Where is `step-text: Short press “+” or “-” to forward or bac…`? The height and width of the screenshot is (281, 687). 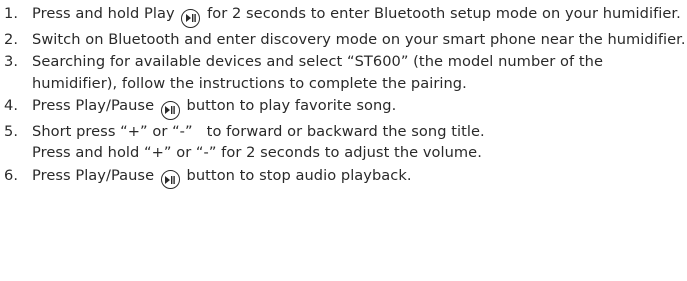 step-text: Short press “+” or “-” to forward or bac… is located at coordinates (359, 142).